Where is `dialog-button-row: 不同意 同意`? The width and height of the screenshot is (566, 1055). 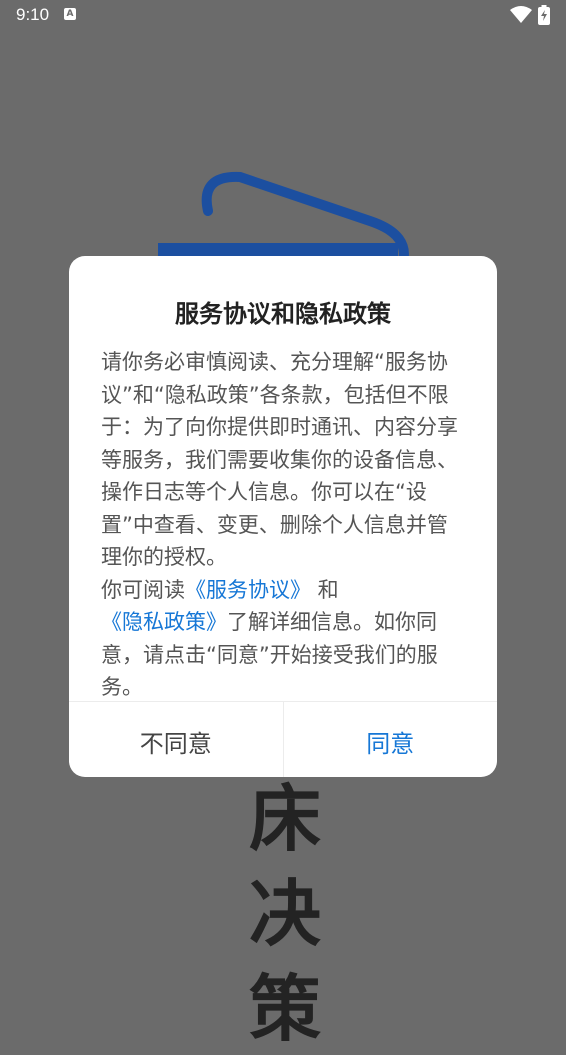 dialog-button-row: 不同意 同意 is located at coordinates (283, 739).